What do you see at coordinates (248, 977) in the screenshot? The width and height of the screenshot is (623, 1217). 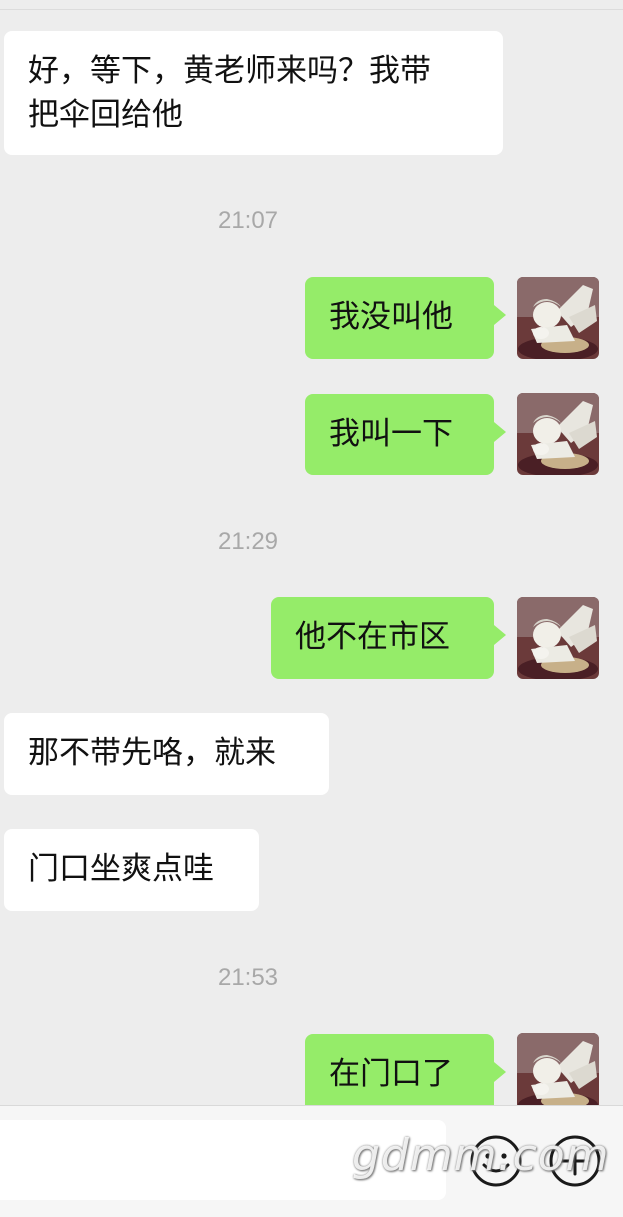 I see `timestamp: 21:53` at bounding box center [248, 977].